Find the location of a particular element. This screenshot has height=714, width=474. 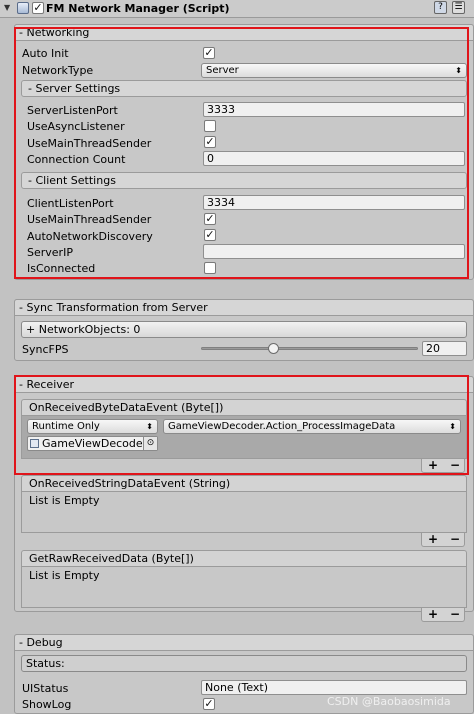

event-target-object-field: GameViewDecoder ⊙ is located at coordinates (92, 443).